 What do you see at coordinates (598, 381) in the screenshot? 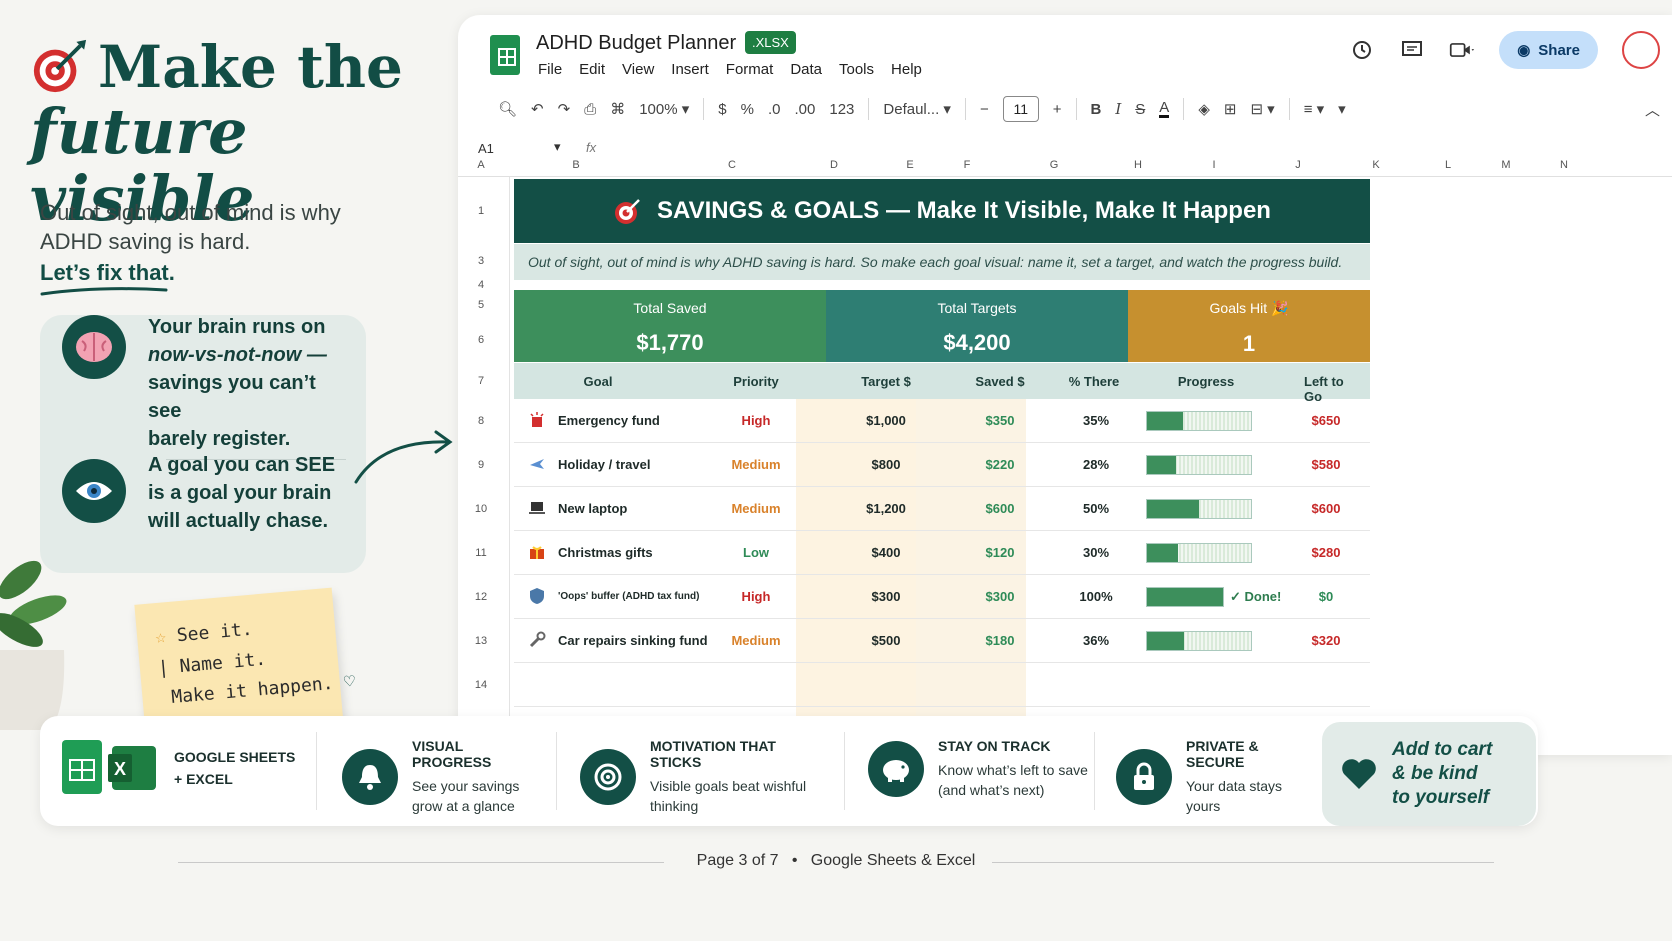
I see `header-goal: Goal` at bounding box center [598, 381].